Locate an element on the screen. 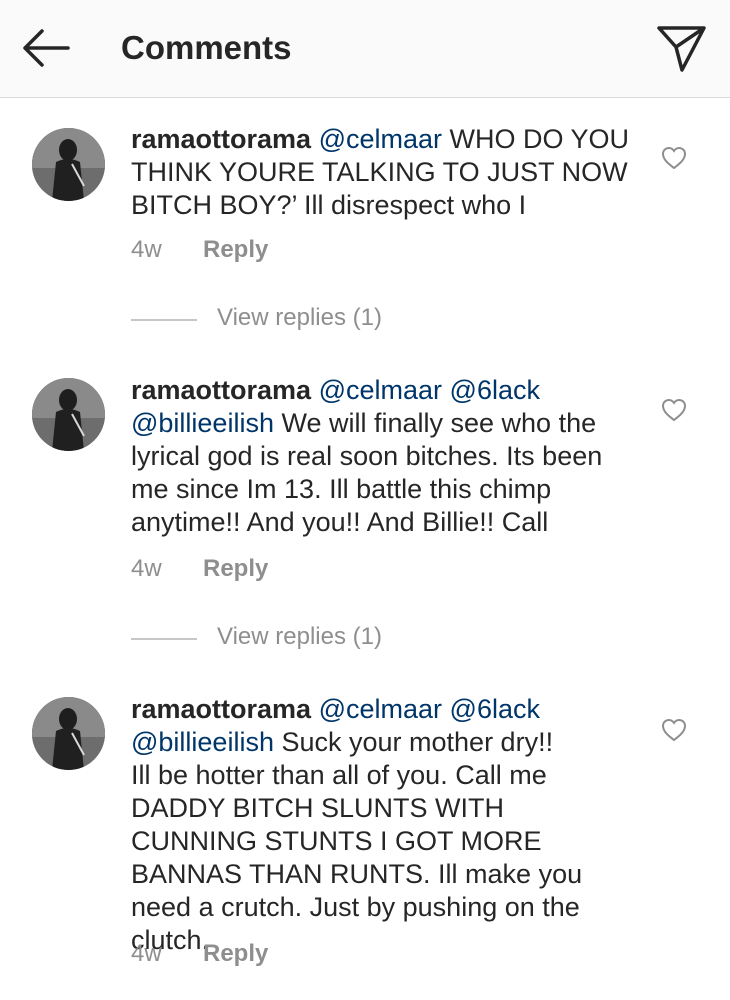 This screenshot has height=1000, width=730. share-button is located at coordinates (681, 48).